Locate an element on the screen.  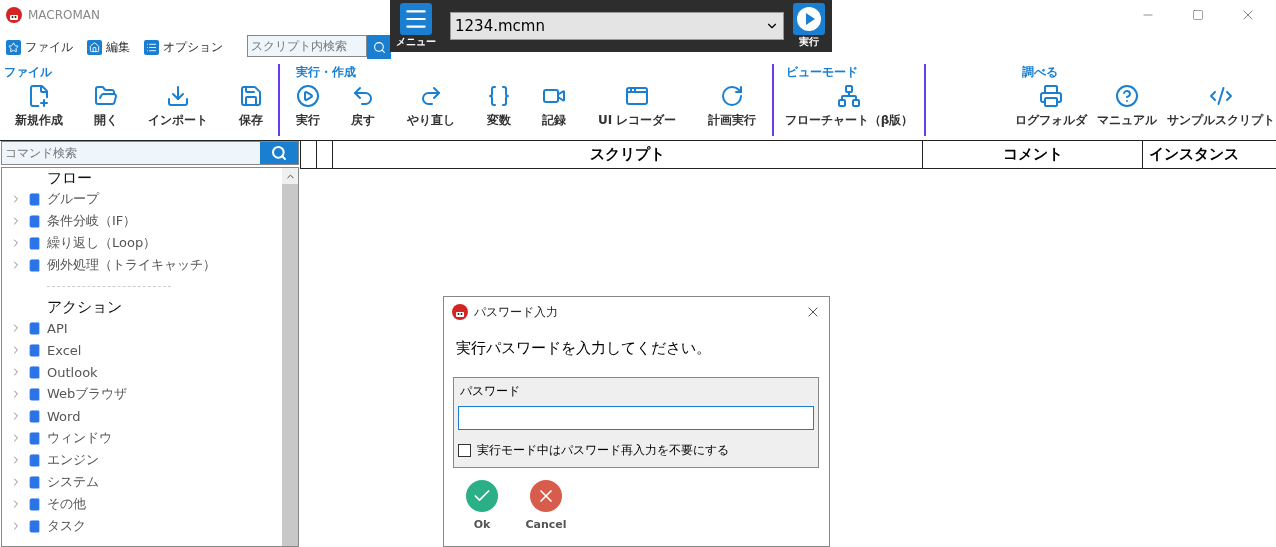
ribbon-button: サンプルスクリプト is located at coordinates (1221, 108).